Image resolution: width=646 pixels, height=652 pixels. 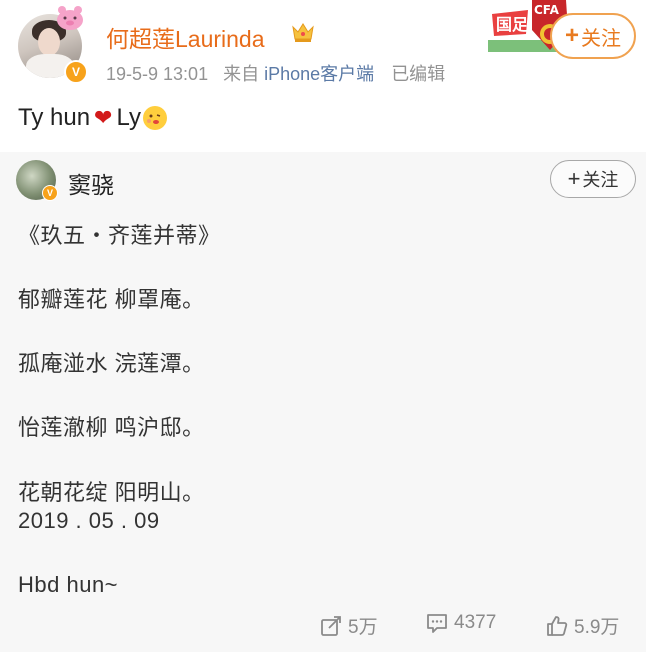 I want to click on post-date: 19-5-9 13:01, so click(x=157, y=74).